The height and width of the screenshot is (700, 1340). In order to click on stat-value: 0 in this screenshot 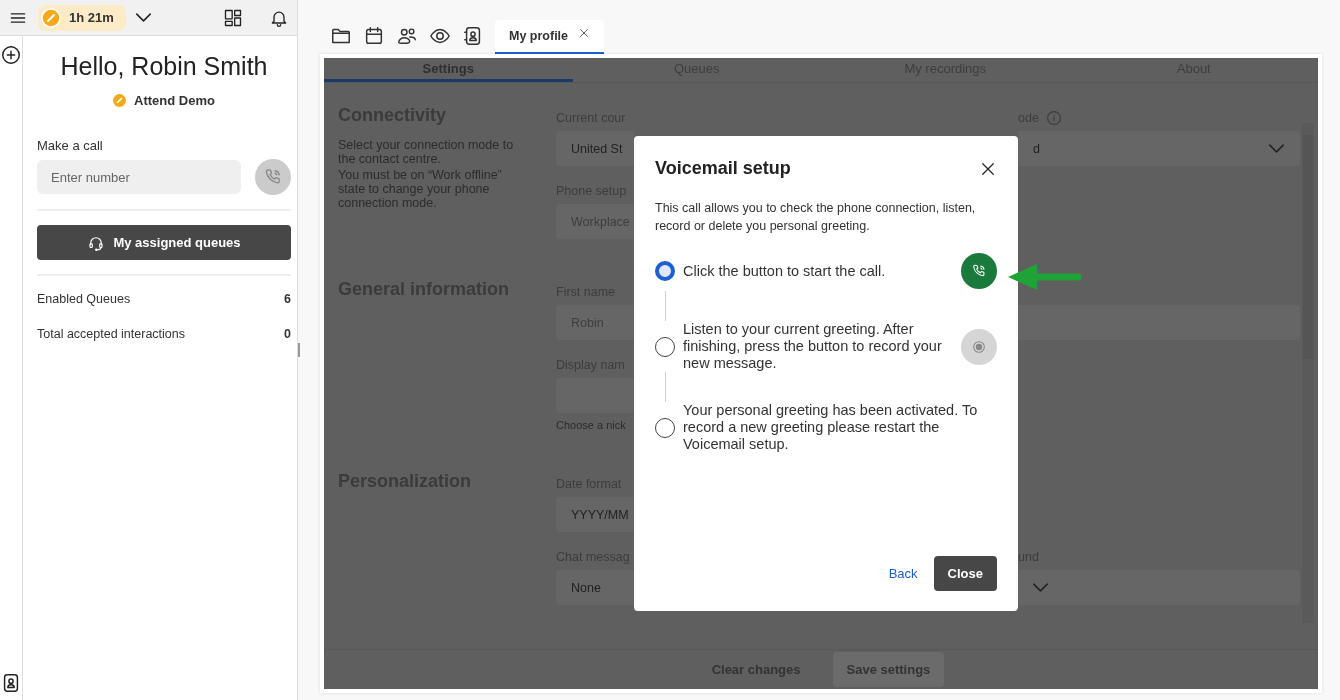, I will do `click(287, 335)`.